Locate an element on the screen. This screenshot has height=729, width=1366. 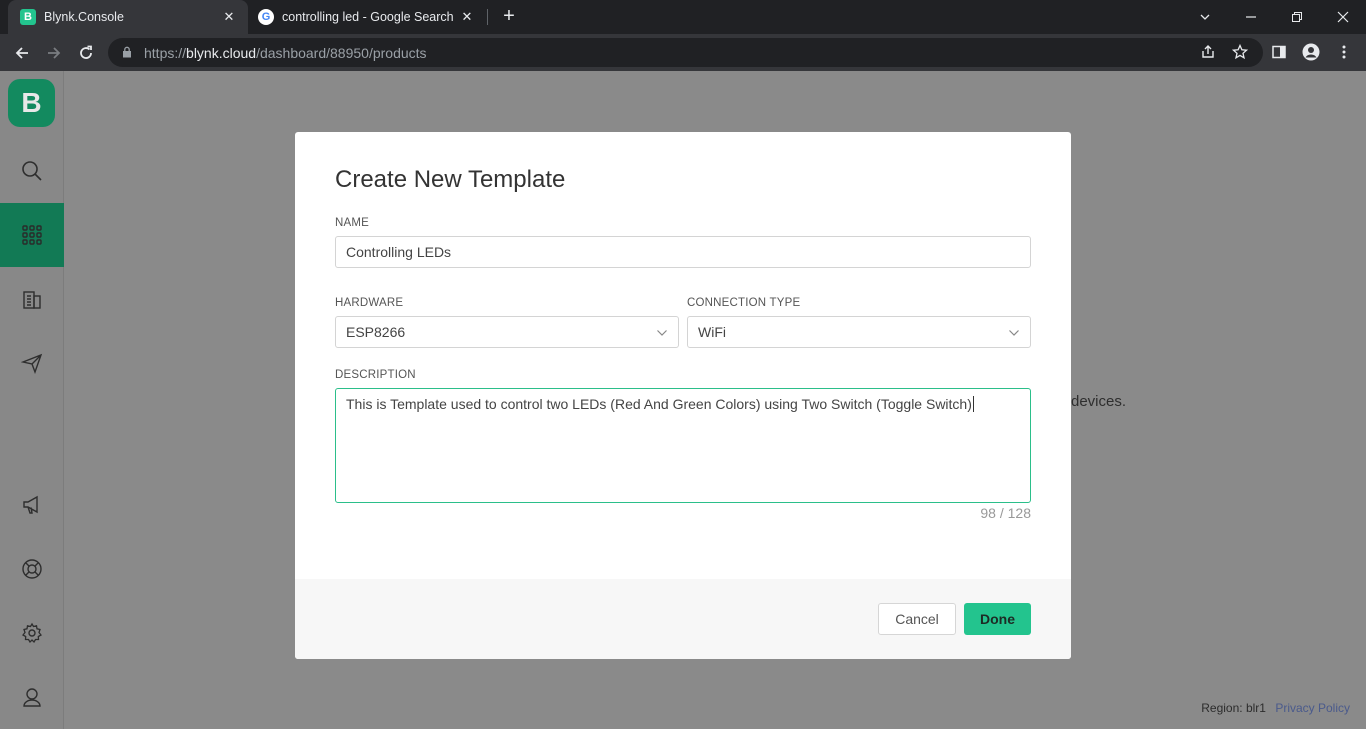
send-icon is located at coordinates (32, 363).